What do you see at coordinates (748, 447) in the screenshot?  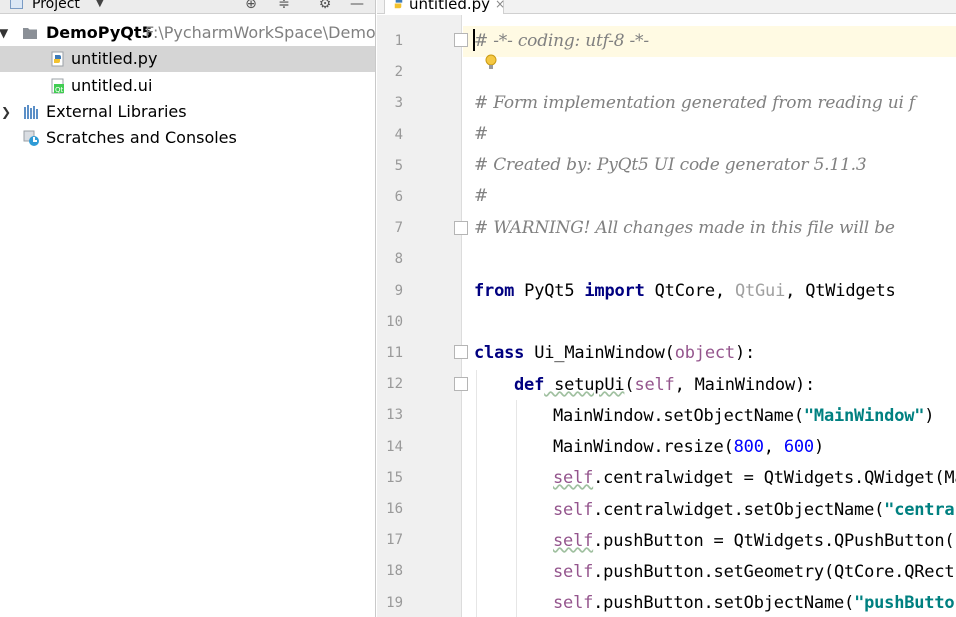 I see `number: 800` at bounding box center [748, 447].